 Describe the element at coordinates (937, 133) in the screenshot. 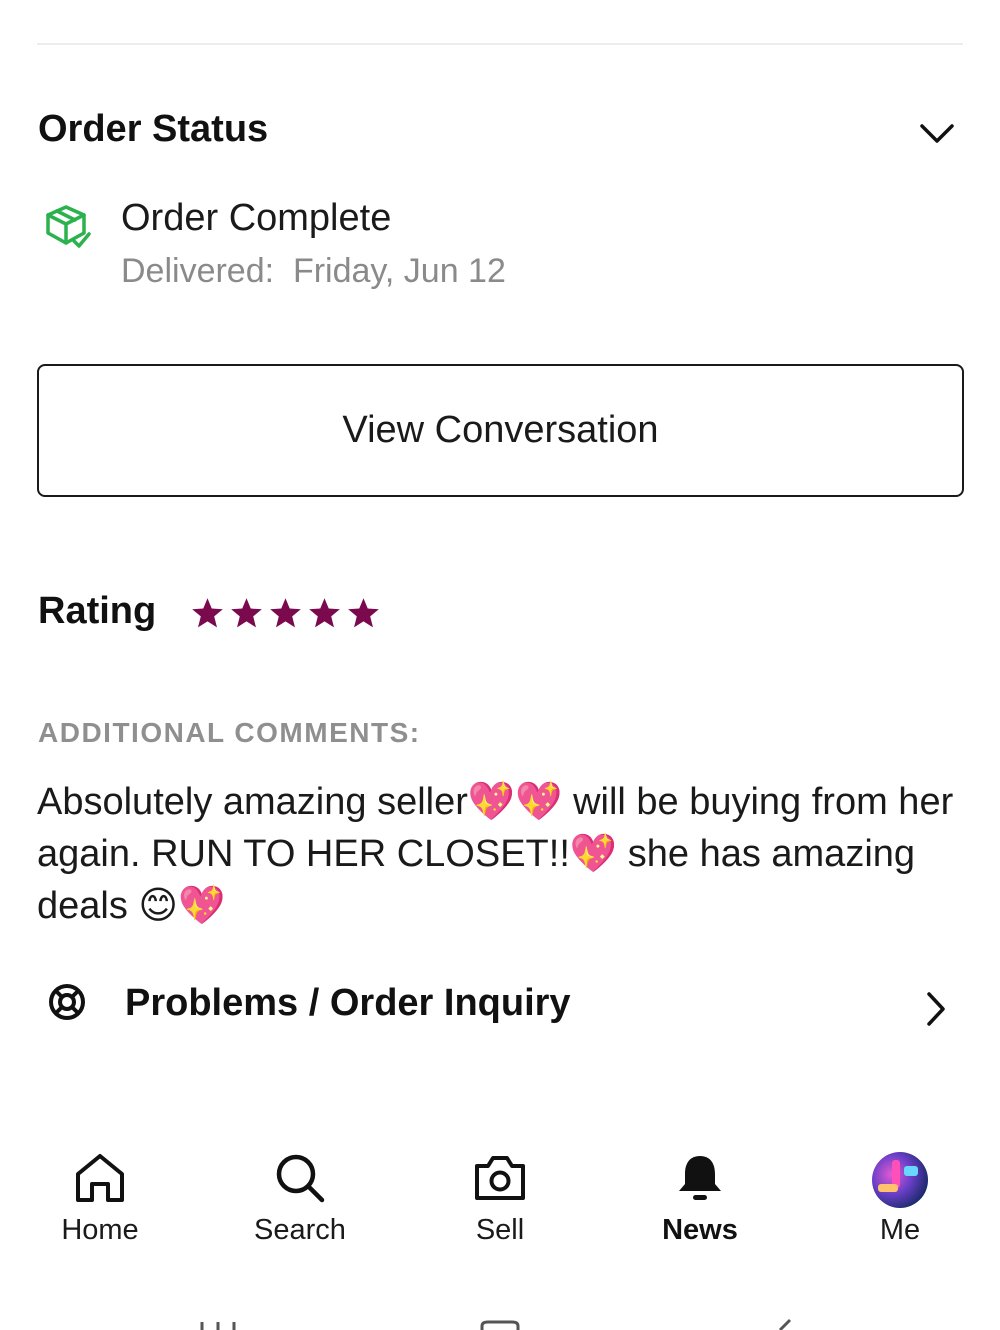

I see `chevron-down-icon` at that location.